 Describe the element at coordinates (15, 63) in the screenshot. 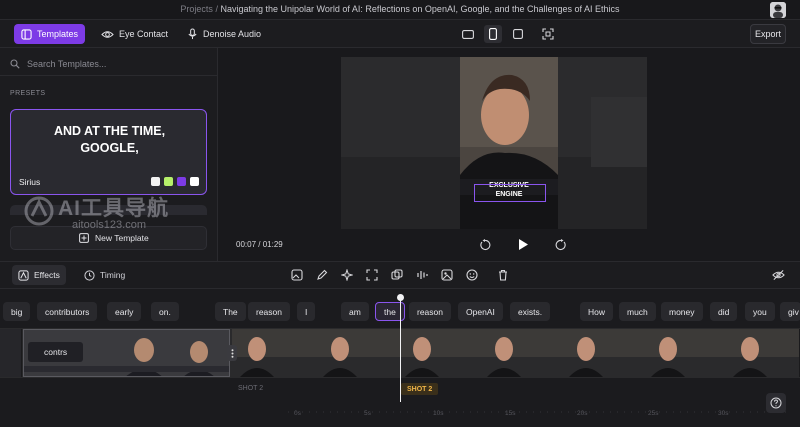

I see `search-icon` at that location.